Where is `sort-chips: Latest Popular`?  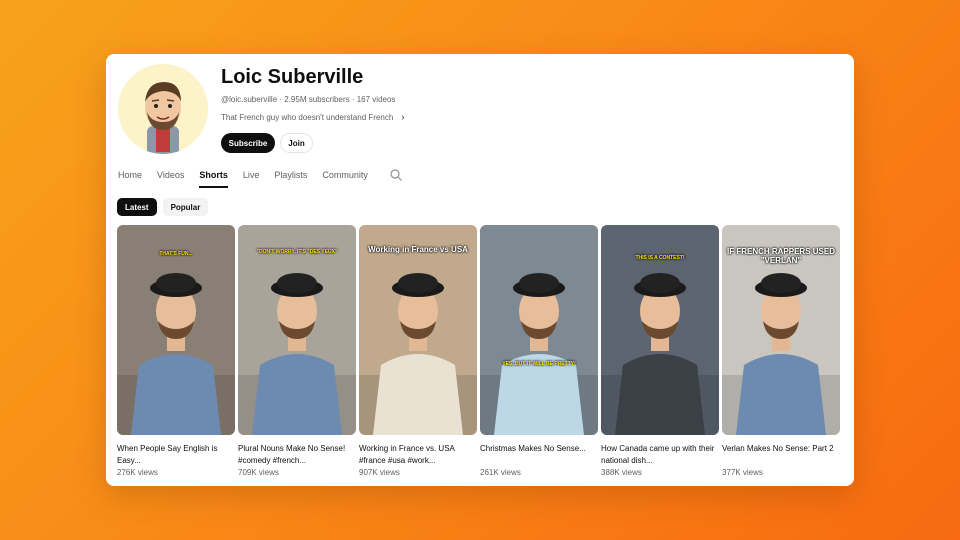
sort-chips: Latest Popular is located at coordinates (163, 207).